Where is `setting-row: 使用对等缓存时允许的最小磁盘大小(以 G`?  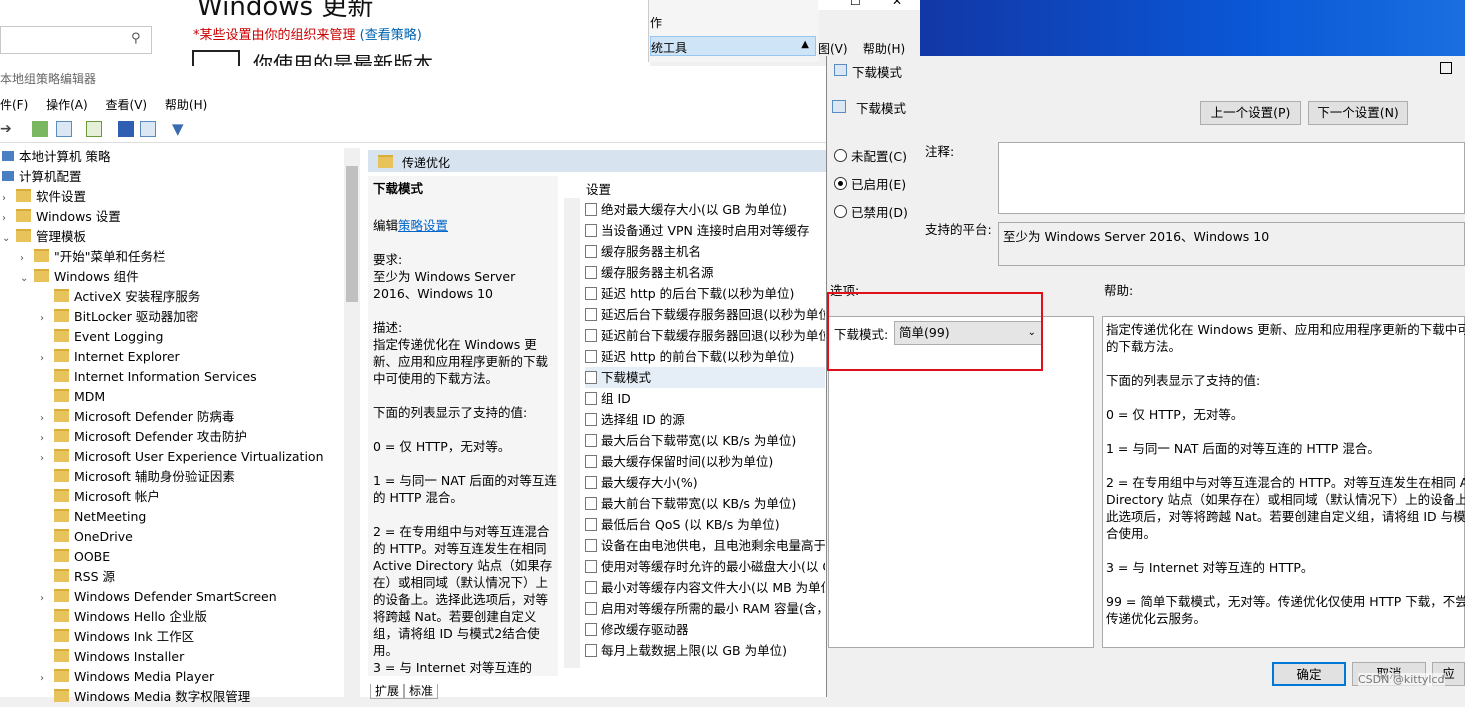 setting-row: 使用对等缓存时允许的最小磁盘大小(以 G is located at coordinates (705, 566).